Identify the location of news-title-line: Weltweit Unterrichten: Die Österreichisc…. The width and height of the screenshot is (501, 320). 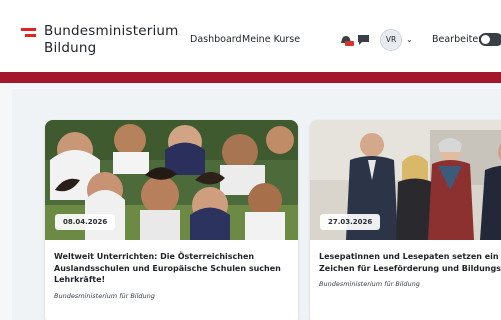
(154, 256).